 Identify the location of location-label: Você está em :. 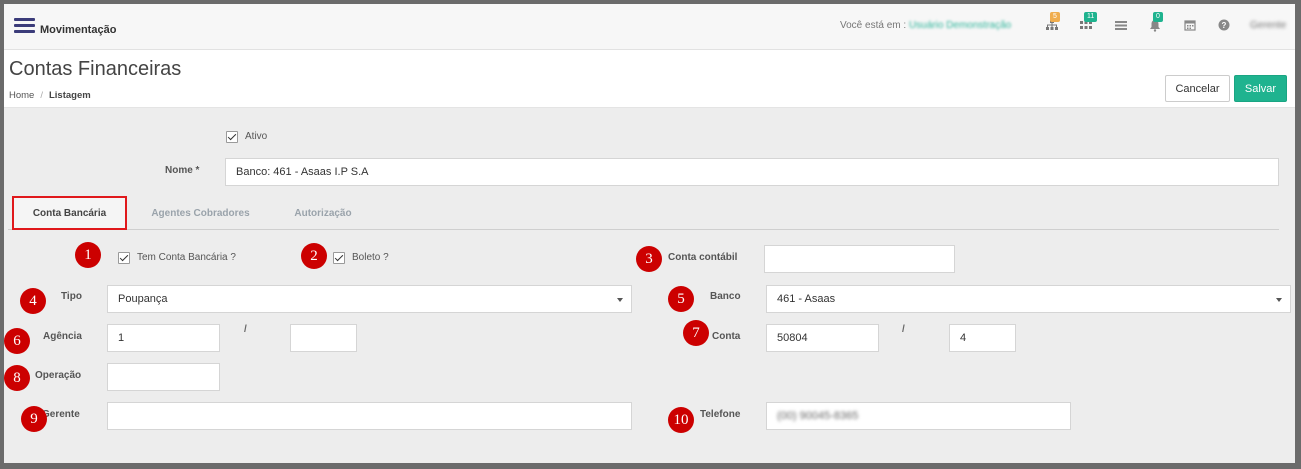
(873, 25).